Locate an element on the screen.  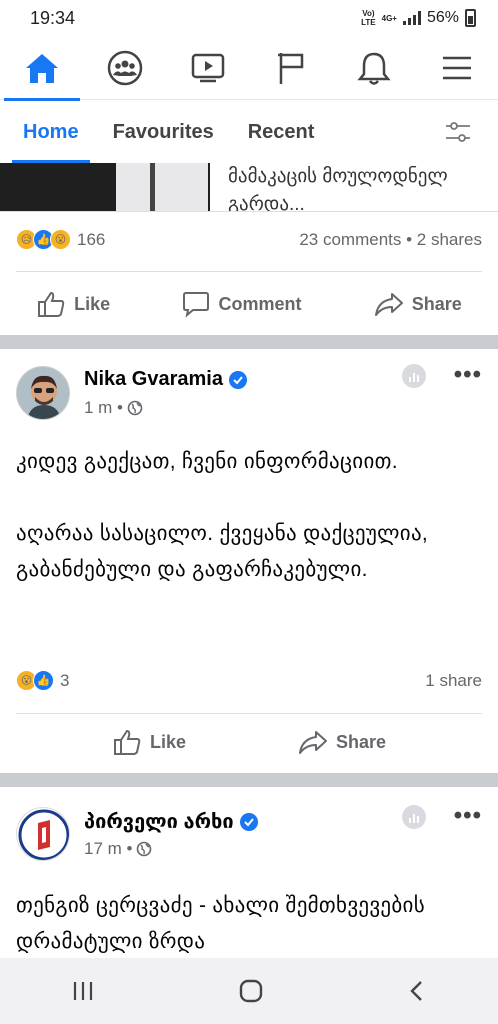
post-header: Nika Gvaramia 1 m • ••• is located at coordinates (249, 393).